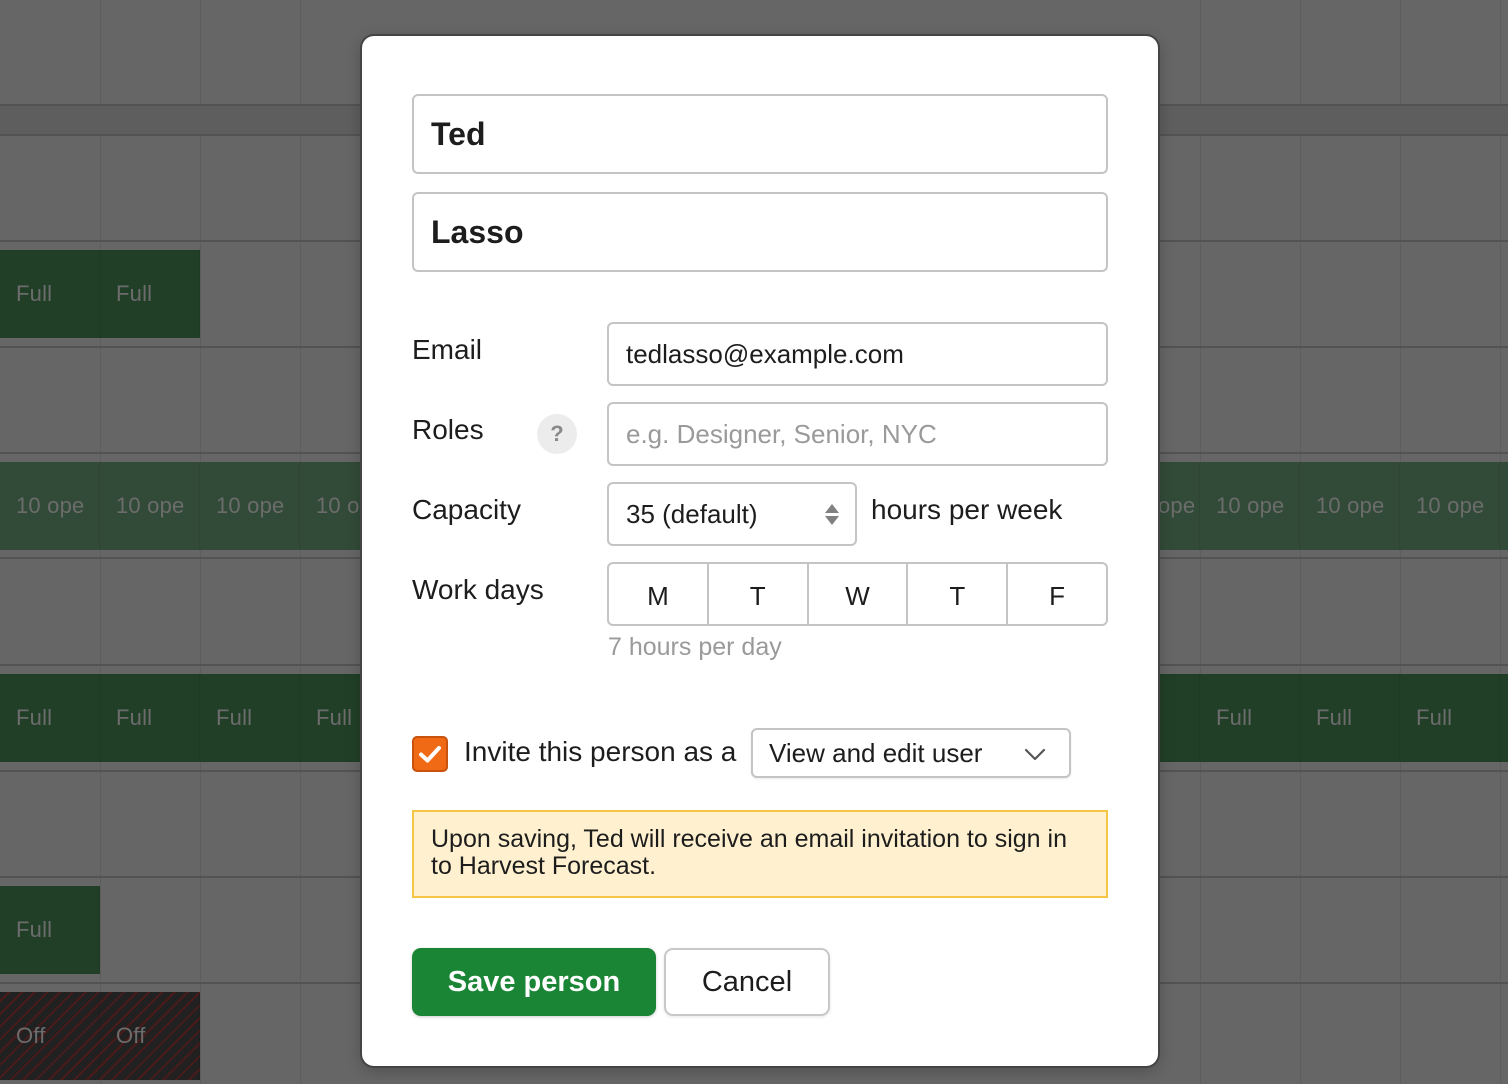  Describe the element at coordinates (659, 594) in the screenshot. I see `workday-monday: M` at that location.